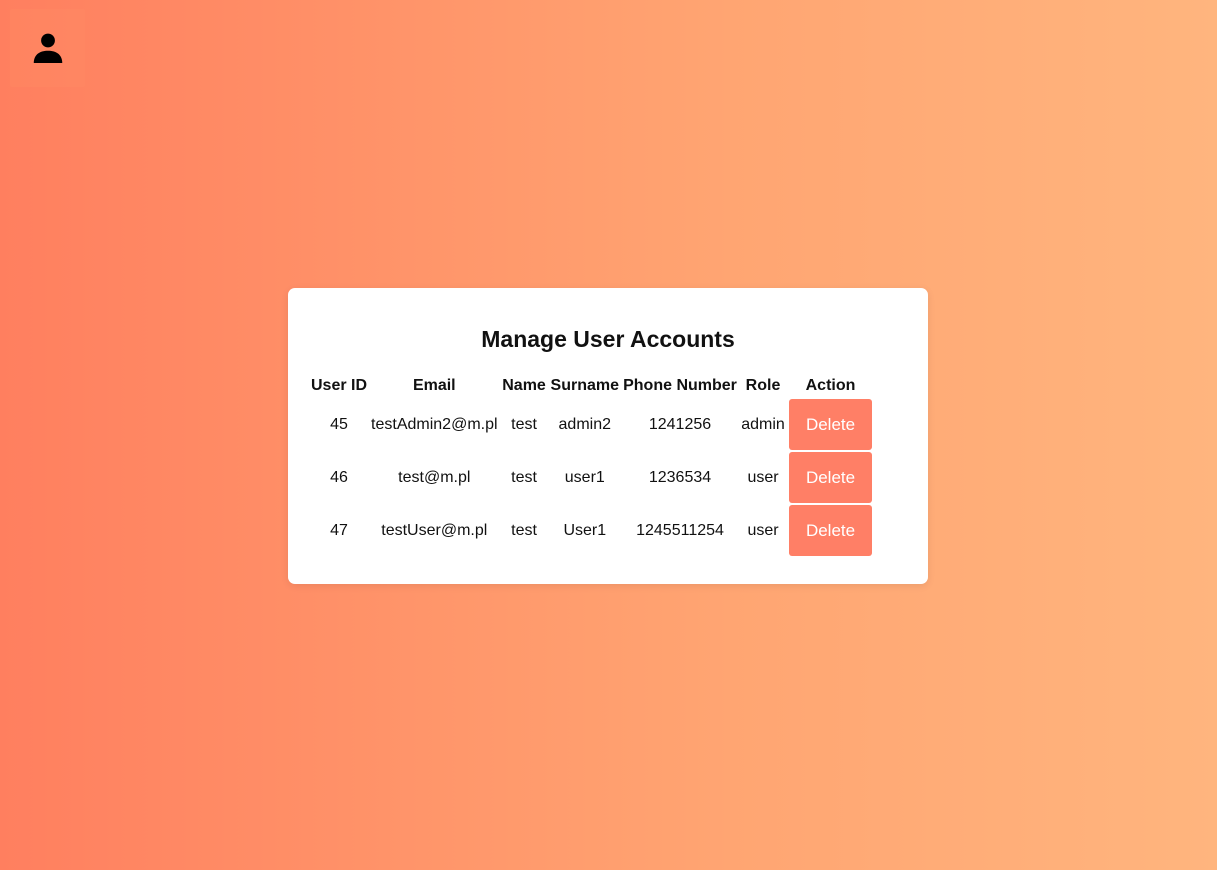 This screenshot has width=1217, height=870. I want to click on cell-phone: 1245511254, so click(680, 530).